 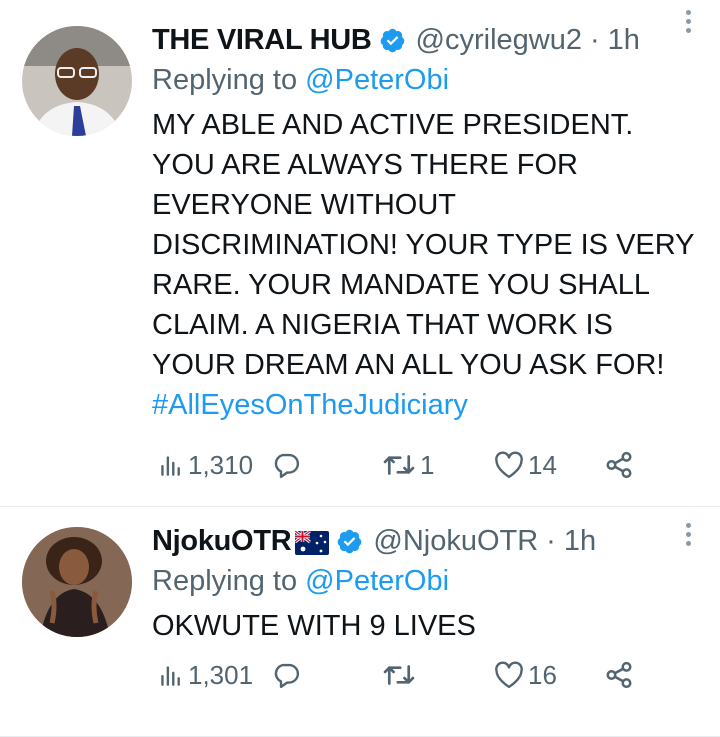 I want to click on tweet-header: THE VIRAL HUB @cyrilegwu2 · 1h, so click(x=426, y=40).